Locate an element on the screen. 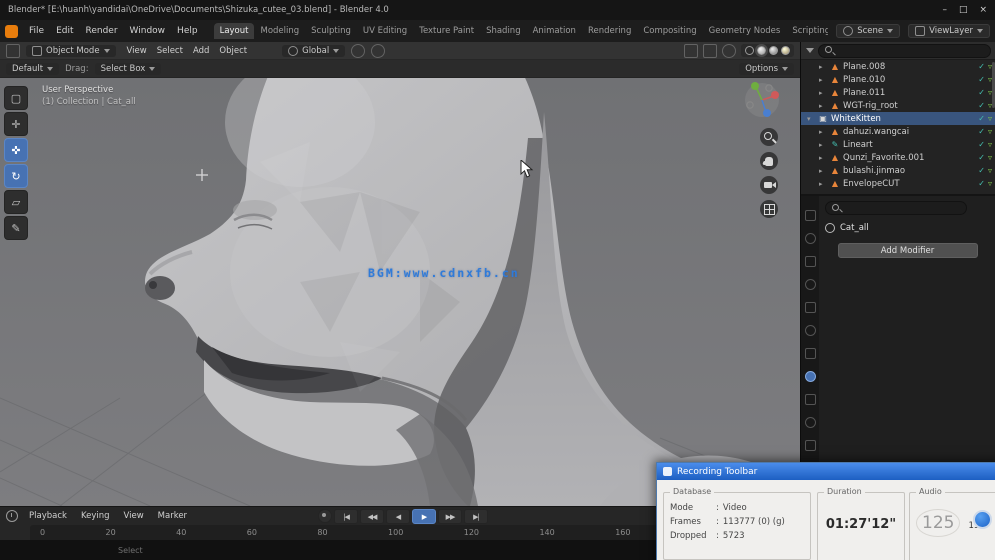  outliner-row: ▸ bulashi.jinmao is located at coordinates (898, 170).